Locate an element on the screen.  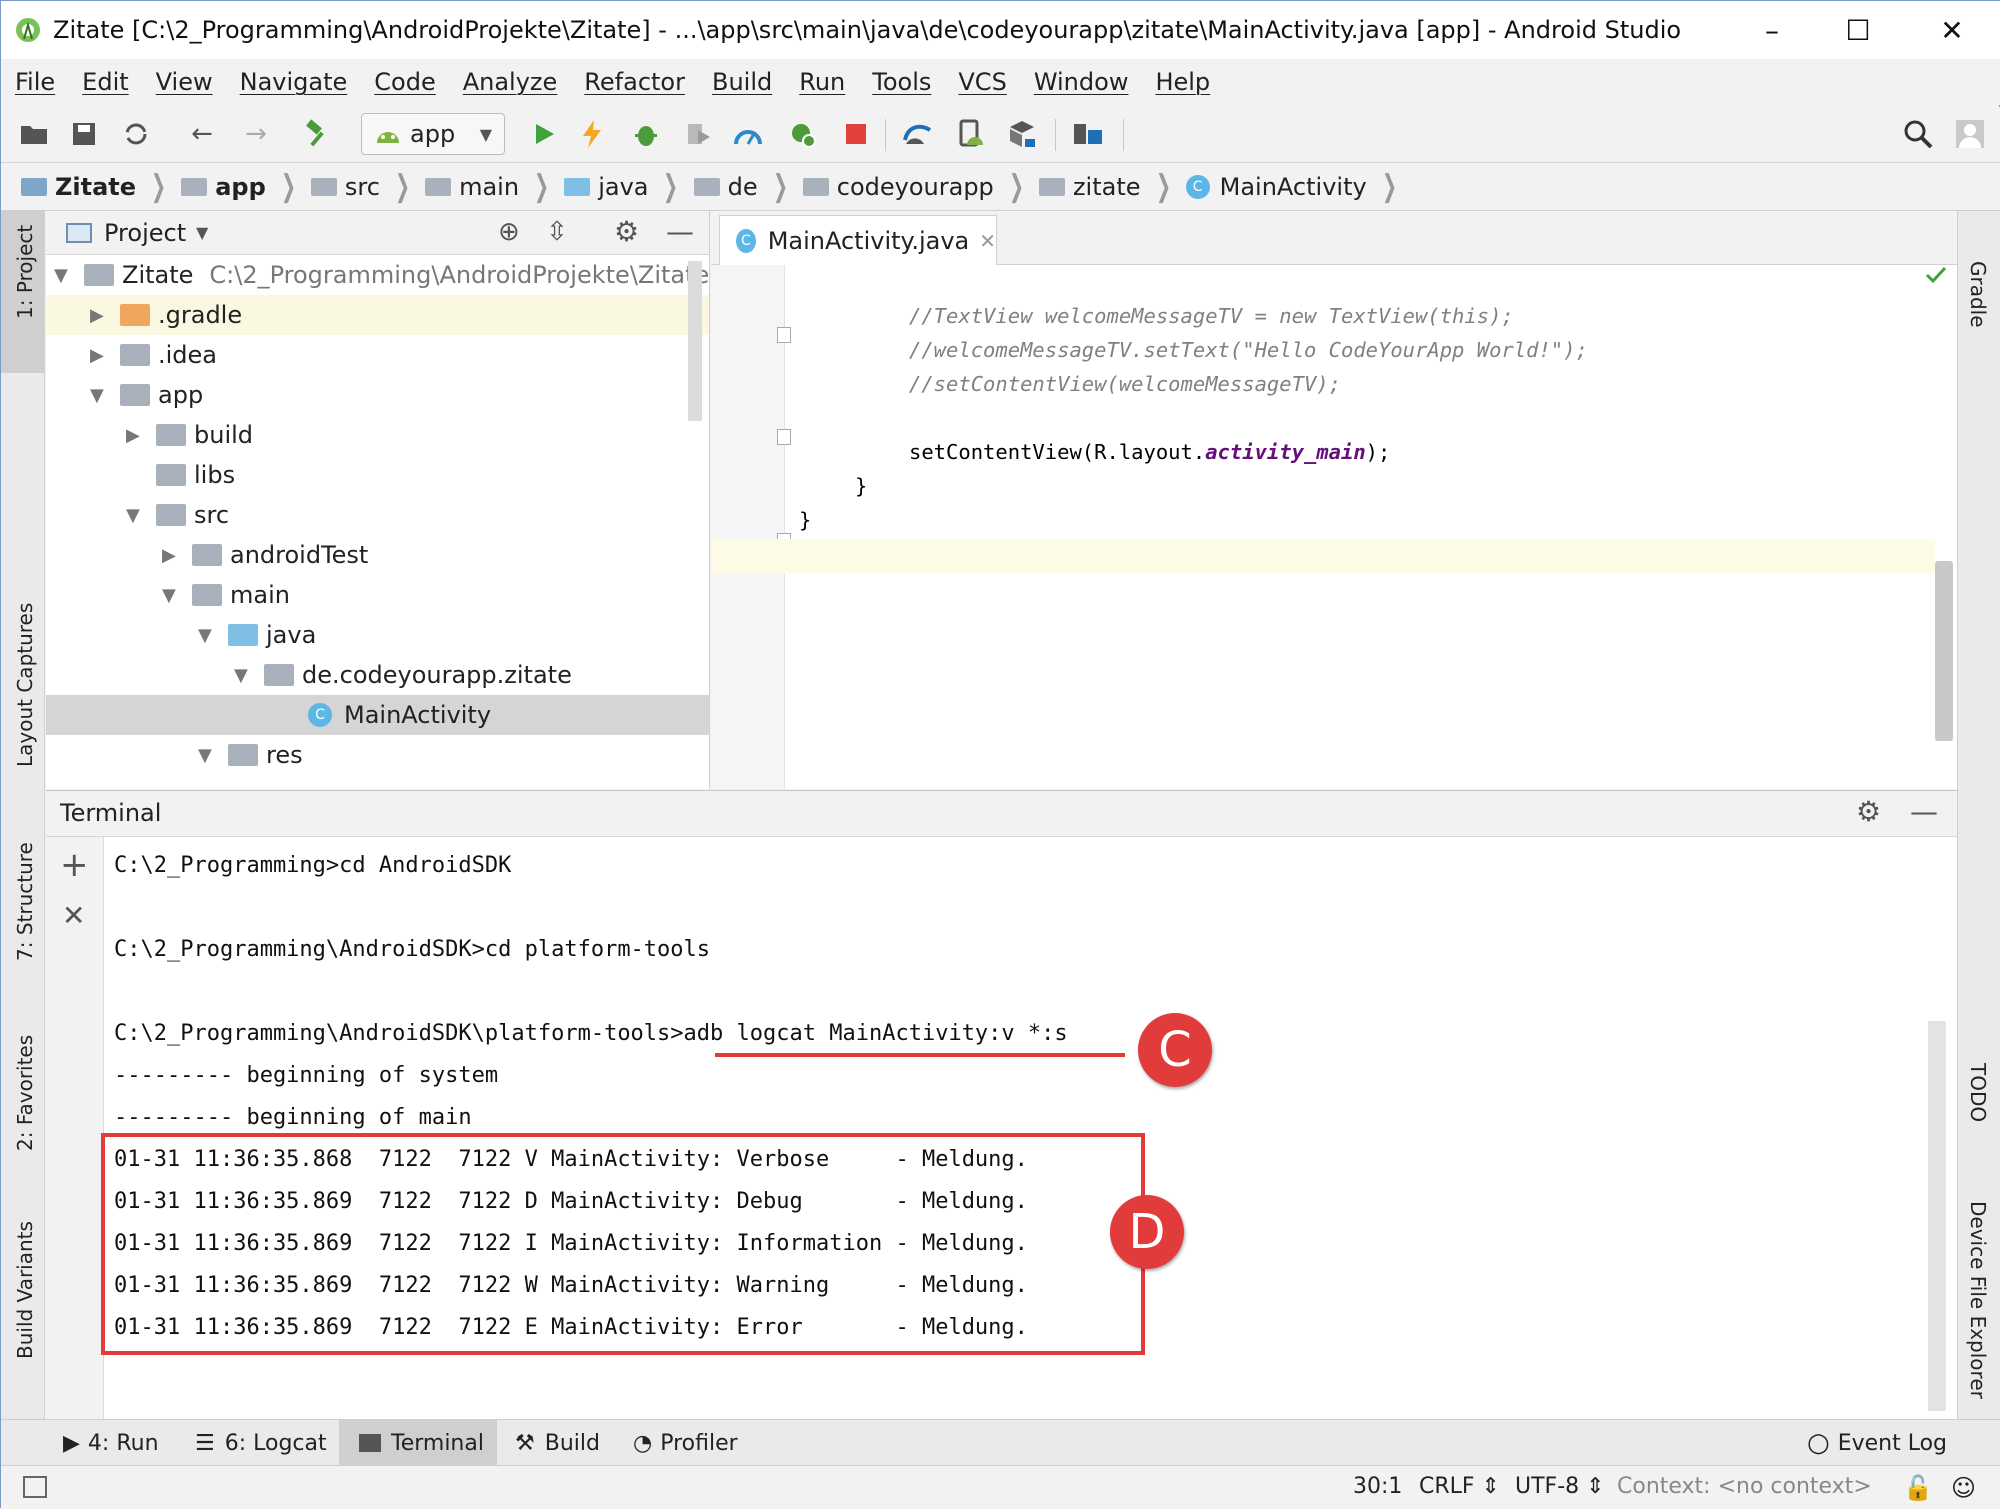
sync-icon is located at coordinates (136, 134).